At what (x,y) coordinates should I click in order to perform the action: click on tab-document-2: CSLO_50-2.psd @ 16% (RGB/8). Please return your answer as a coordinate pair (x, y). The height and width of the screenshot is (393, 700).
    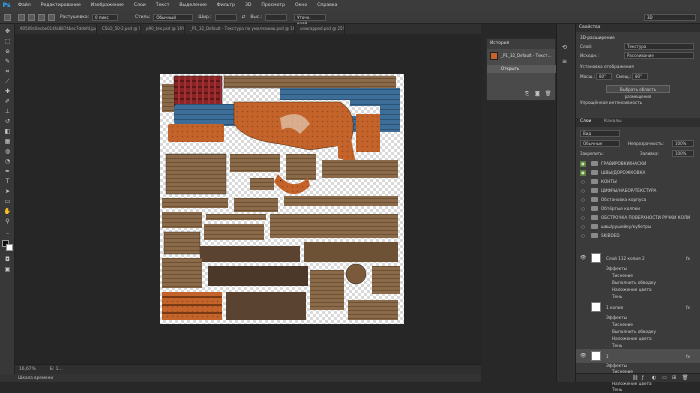
    Looking at the image, I should click on (119, 29).